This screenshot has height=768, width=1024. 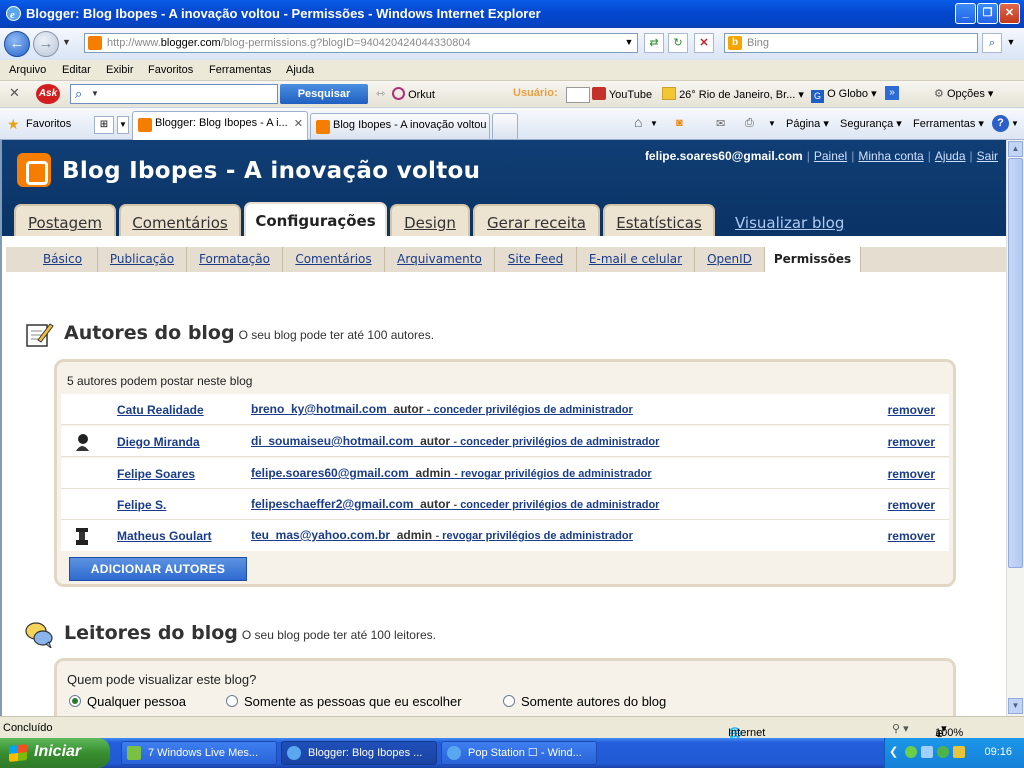 What do you see at coordinates (1015, 123) in the screenshot?
I see `help-dropdown-icon: ▼` at bounding box center [1015, 123].